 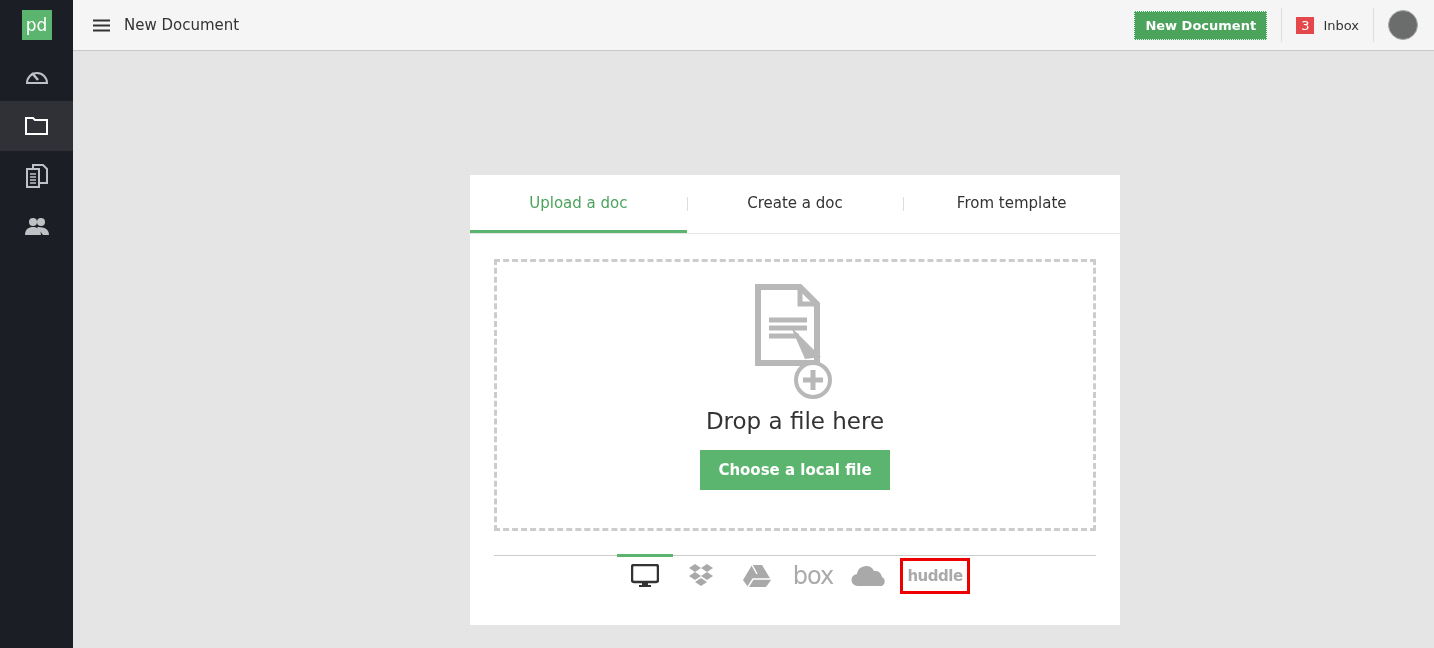 What do you see at coordinates (36, 176) in the screenshot?
I see `documents-icon` at bounding box center [36, 176].